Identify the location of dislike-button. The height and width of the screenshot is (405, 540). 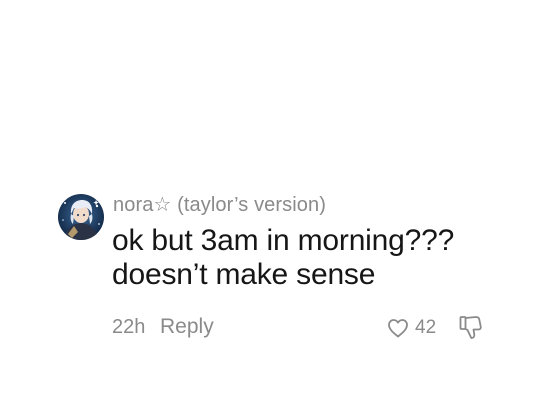
(472, 328).